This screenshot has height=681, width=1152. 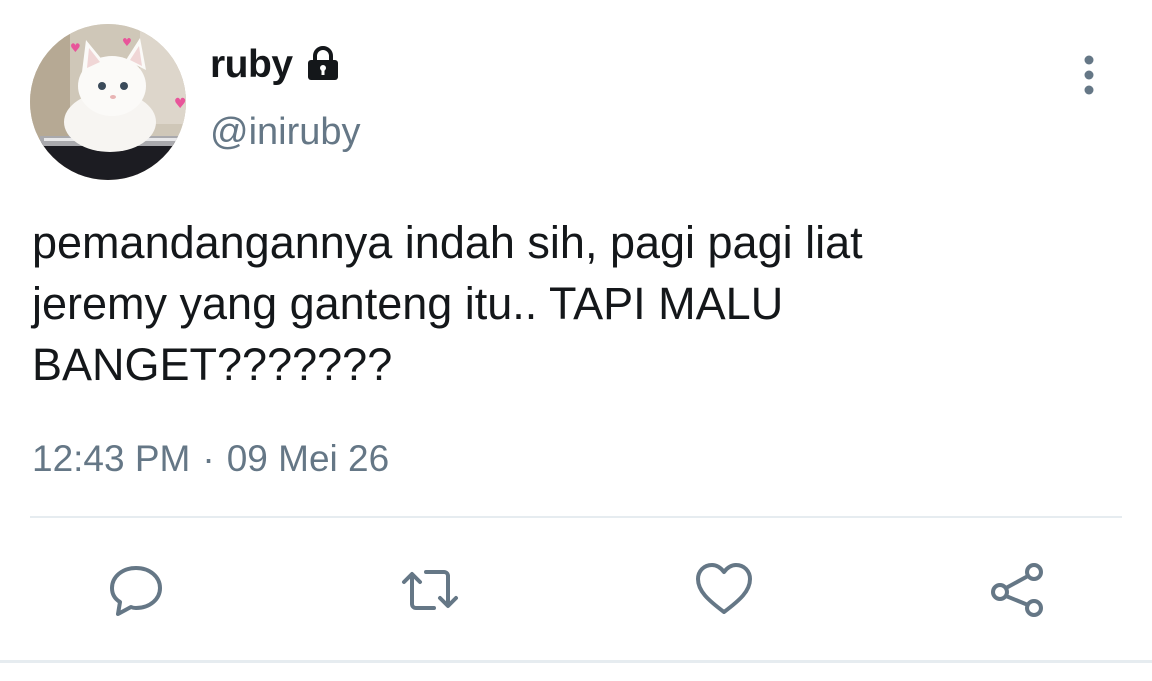 I want to click on share-icon, so click(x=1017, y=590).